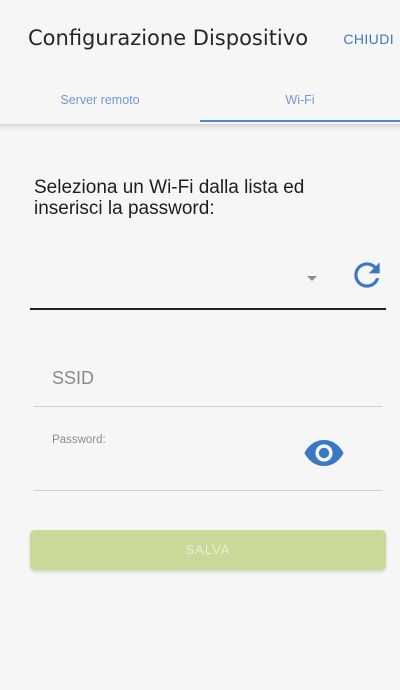 Image resolution: width=400 pixels, height=690 pixels. I want to click on tab-server-remoto: Server remoto, so click(100, 102).